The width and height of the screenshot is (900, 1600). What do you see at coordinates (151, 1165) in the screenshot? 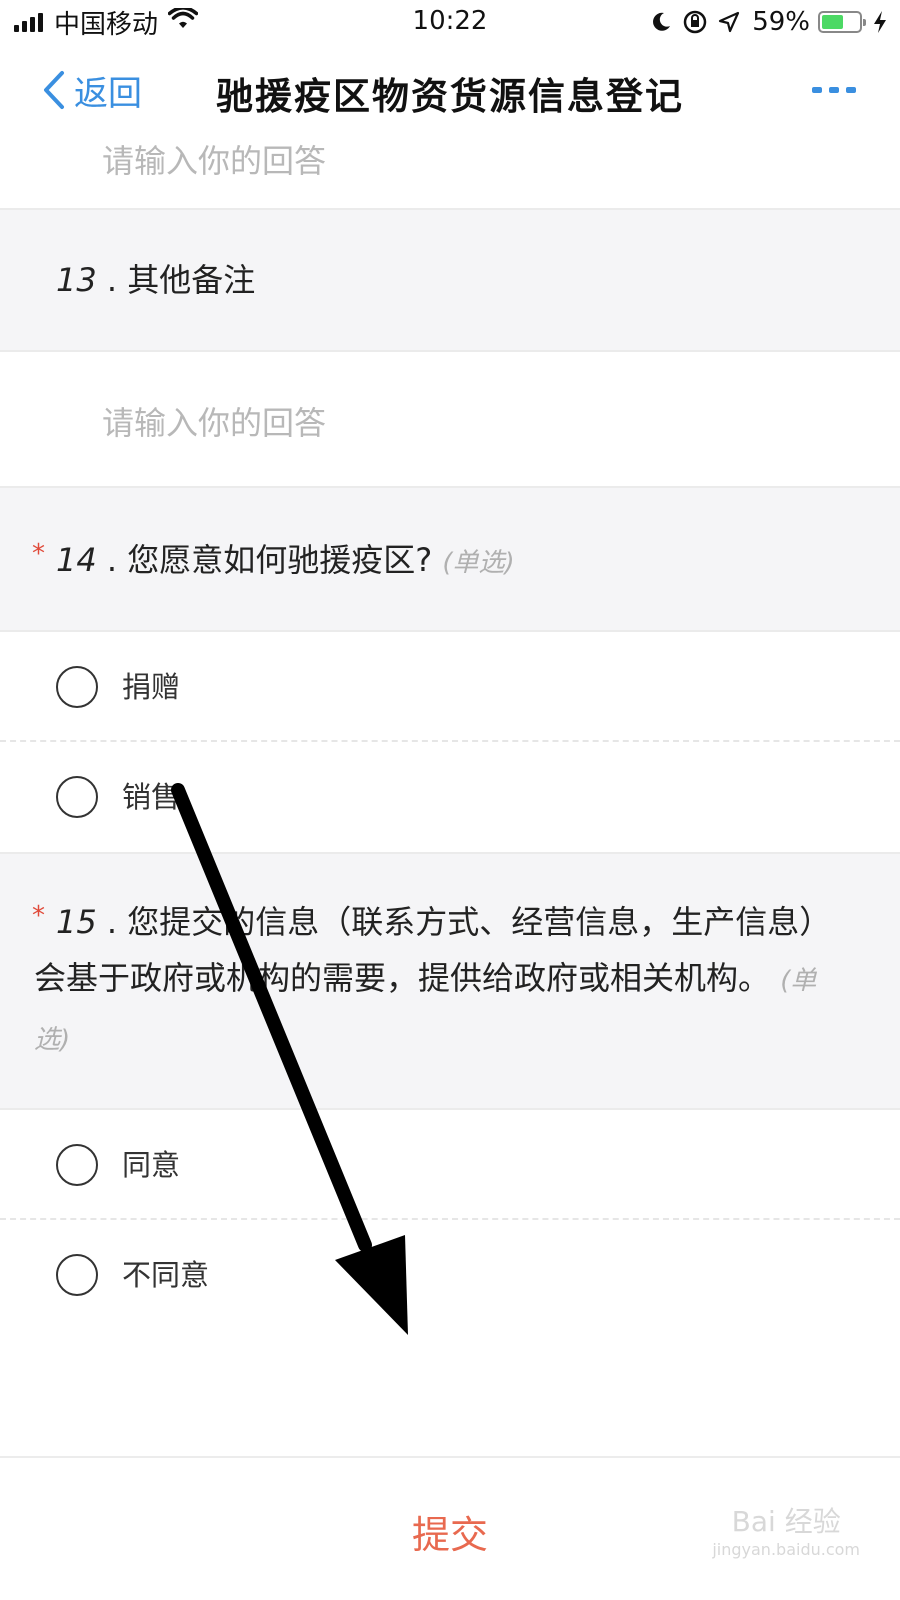
I see `option-label: 同意` at bounding box center [151, 1165].